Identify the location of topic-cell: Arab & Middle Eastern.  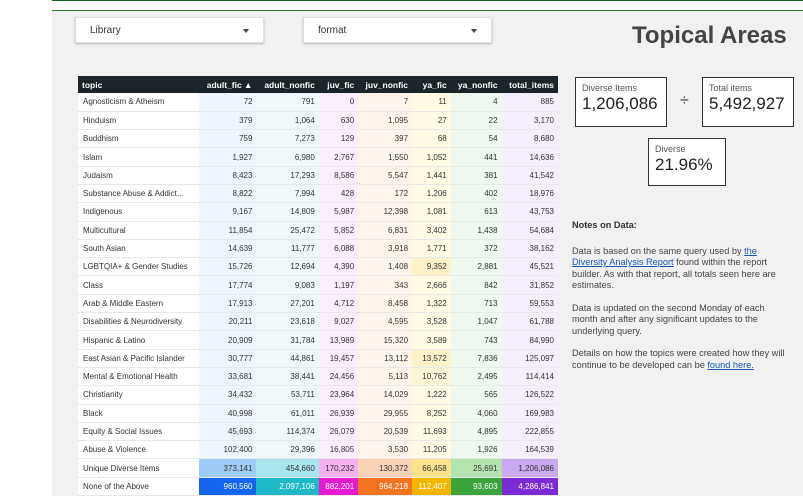
(139, 304).